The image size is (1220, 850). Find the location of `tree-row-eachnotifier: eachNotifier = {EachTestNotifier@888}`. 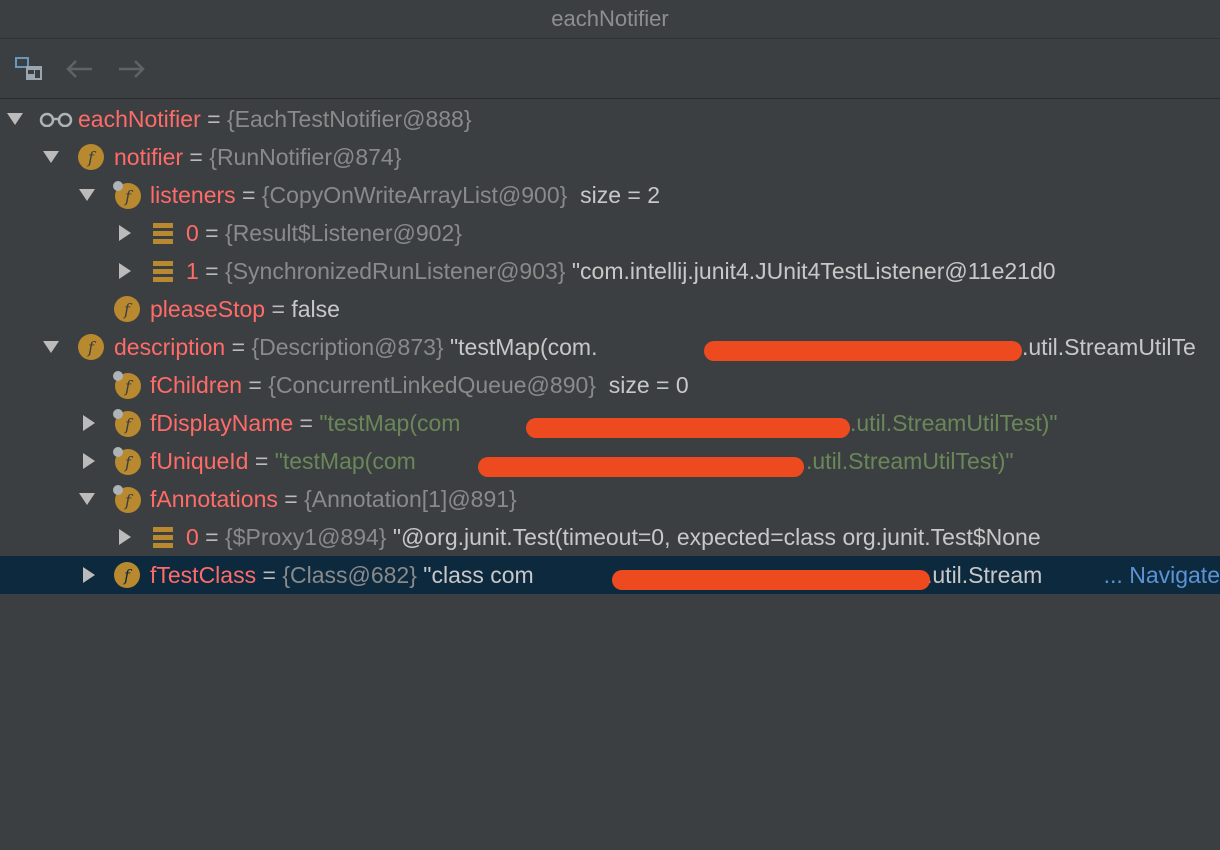

tree-row-eachnotifier: eachNotifier = {EachTestNotifier@888} is located at coordinates (610, 119).